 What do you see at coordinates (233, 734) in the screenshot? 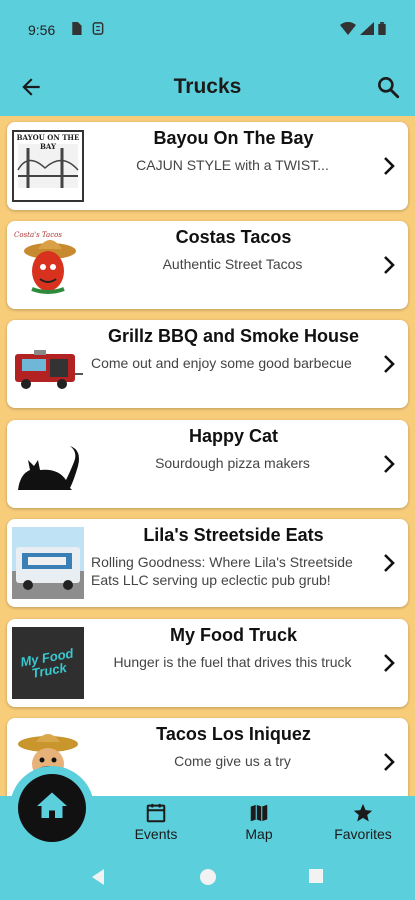
I see `truck-name: Tacos Los Iniquez` at bounding box center [233, 734].